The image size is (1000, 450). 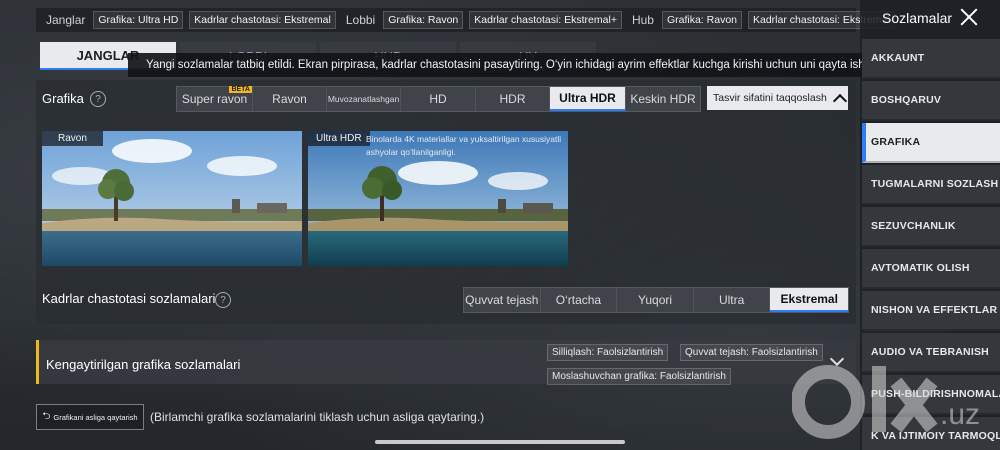 What do you see at coordinates (63, 98) in the screenshot?
I see `graphics-label: Grafika` at bounding box center [63, 98].